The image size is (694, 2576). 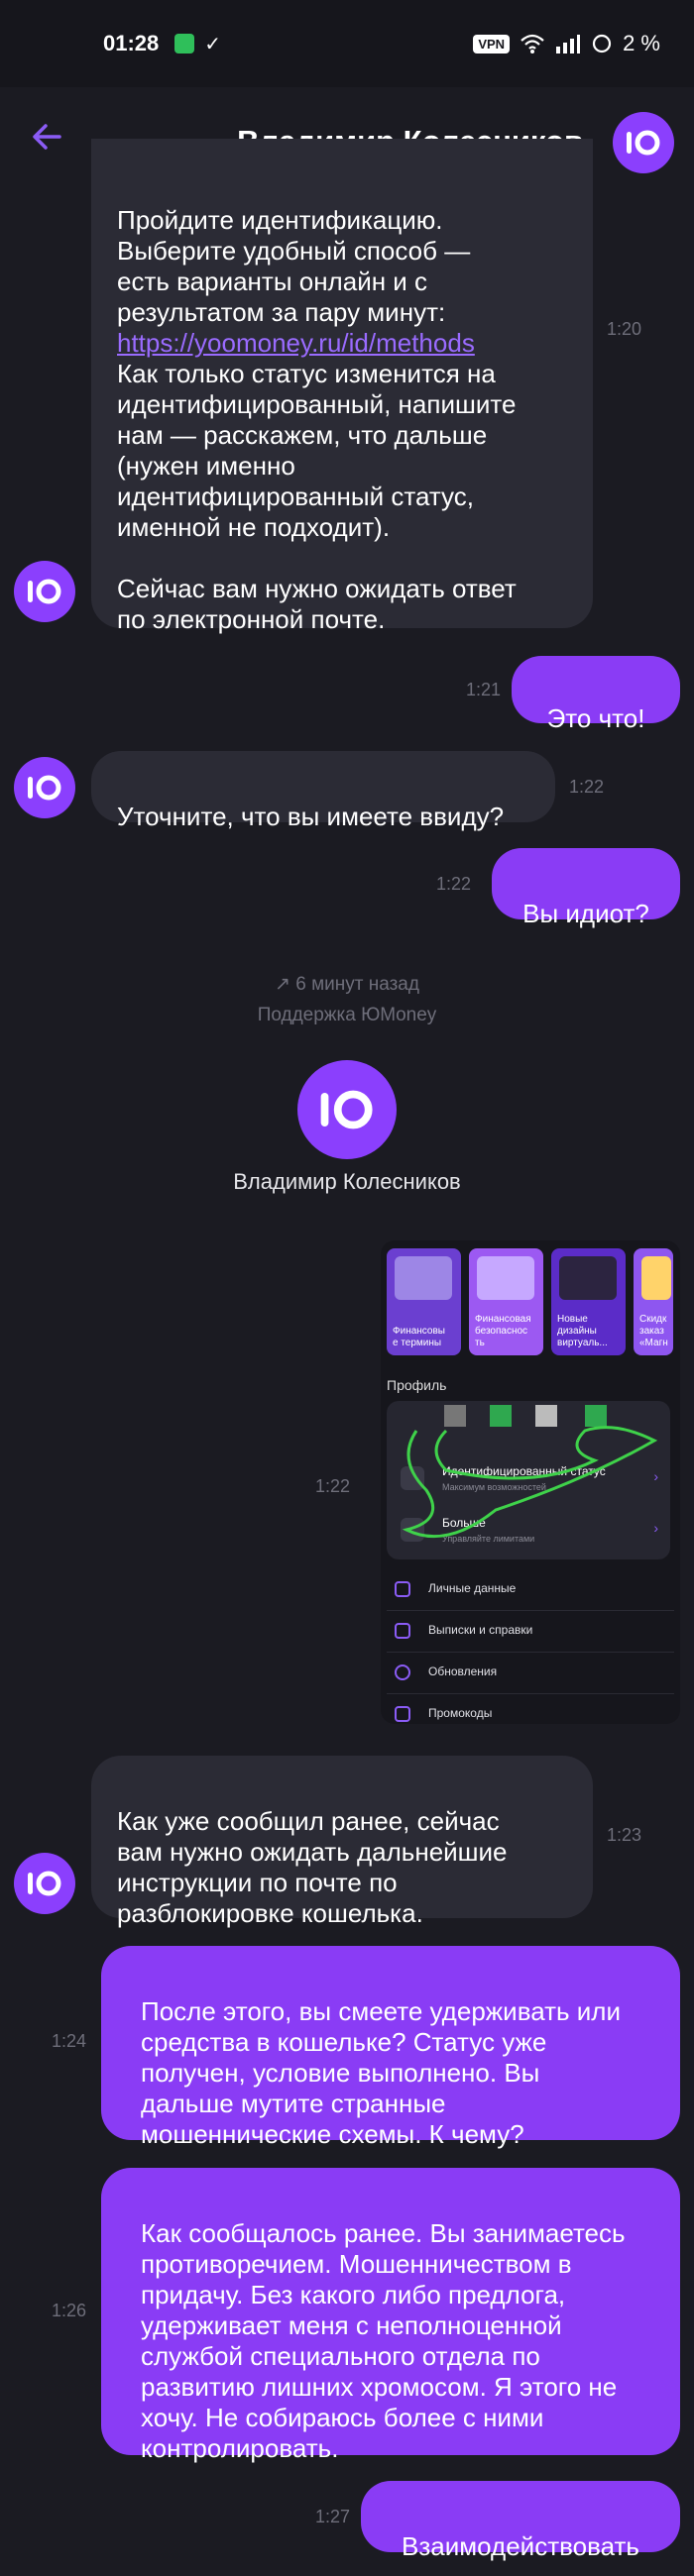 What do you see at coordinates (347, 44) in the screenshot?
I see `status-bar: 01:28 ✓ VPN 2 %` at bounding box center [347, 44].